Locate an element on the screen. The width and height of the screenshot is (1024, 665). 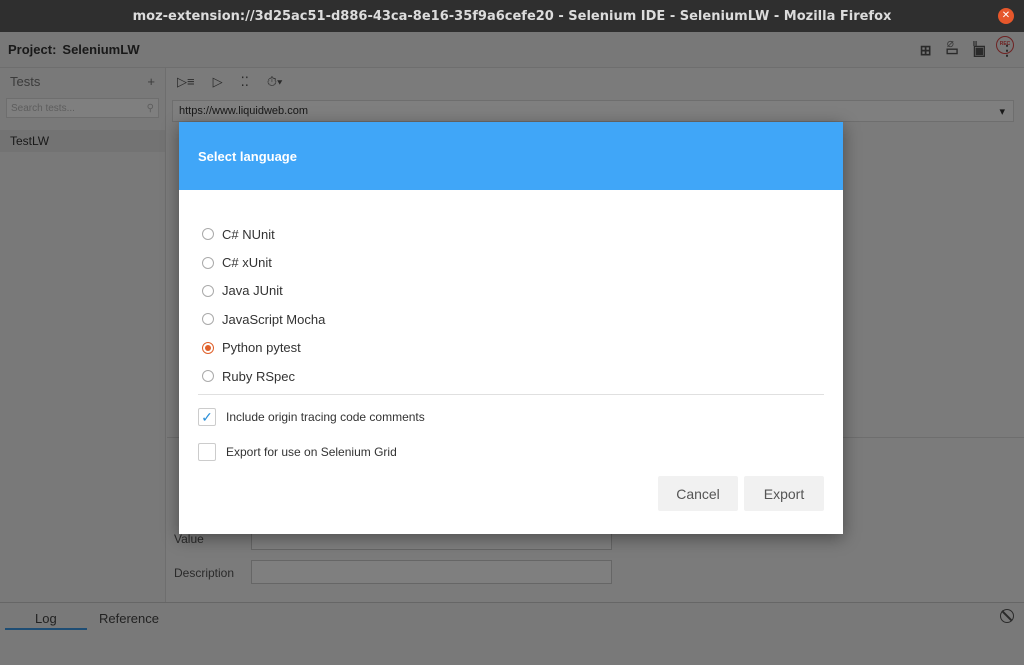
checkbox-checked-icon: ✓ is located at coordinates (207, 417).